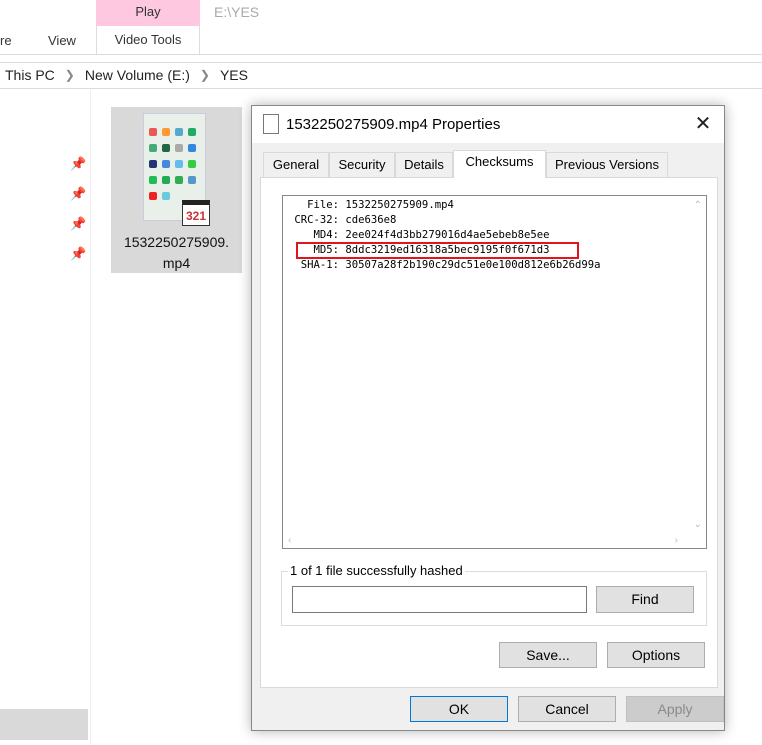 Image resolution: width=762 pixels, height=745 pixels. Describe the element at coordinates (499, 164) in the screenshot. I see `tab-checksums: Checksums` at that location.